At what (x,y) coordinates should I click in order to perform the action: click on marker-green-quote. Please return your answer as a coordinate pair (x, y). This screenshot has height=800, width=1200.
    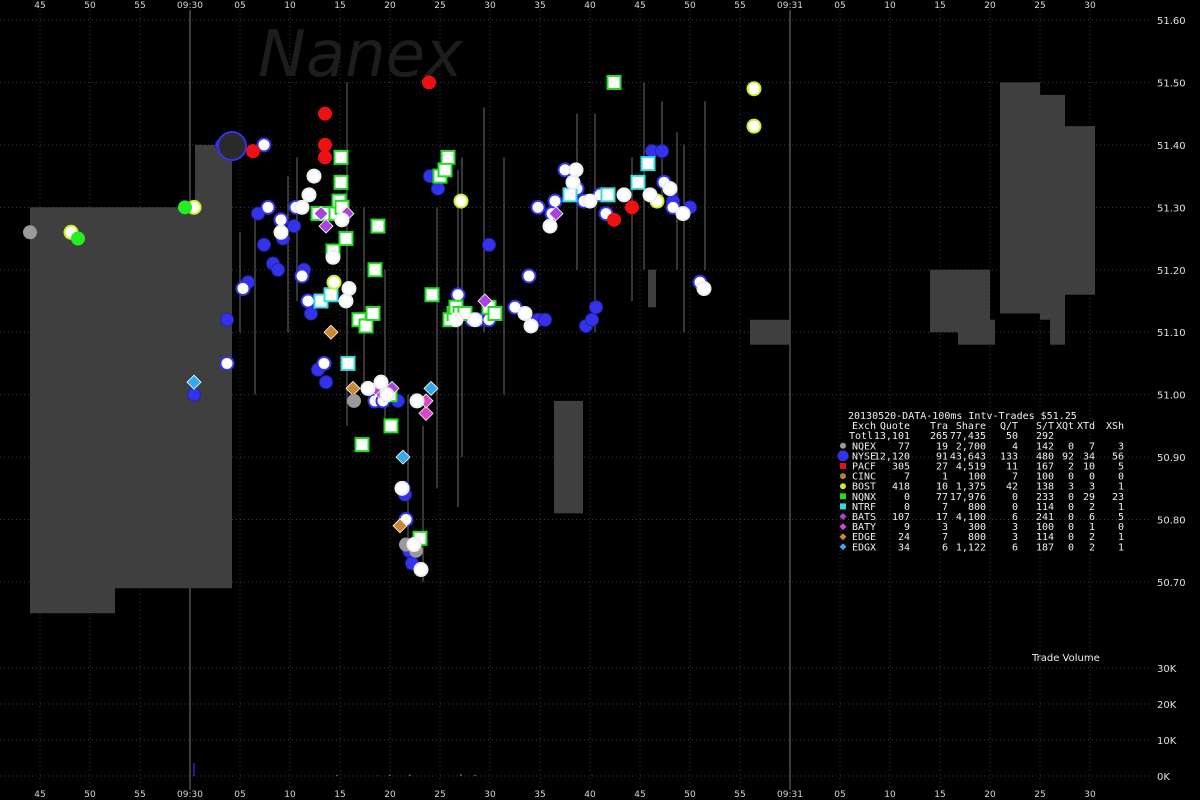
    Looking at the image, I should click on (78, 238).